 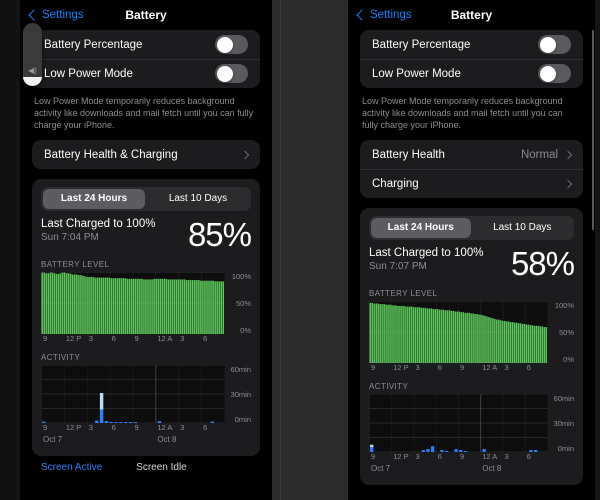 I want to click on panel-gap, so click(x=310, y=250).